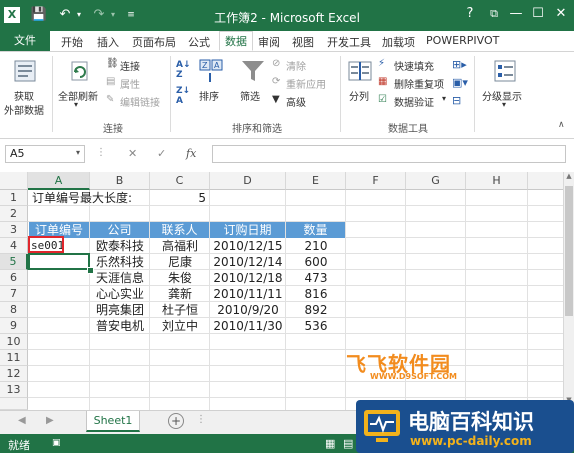 Image resolution: width=574 pixels, height=453 pixels. What do you see at coordinates (248, 278) in the screenshot?
I see `cell-date: 2010/12/18` at bounding box center [248, 278].